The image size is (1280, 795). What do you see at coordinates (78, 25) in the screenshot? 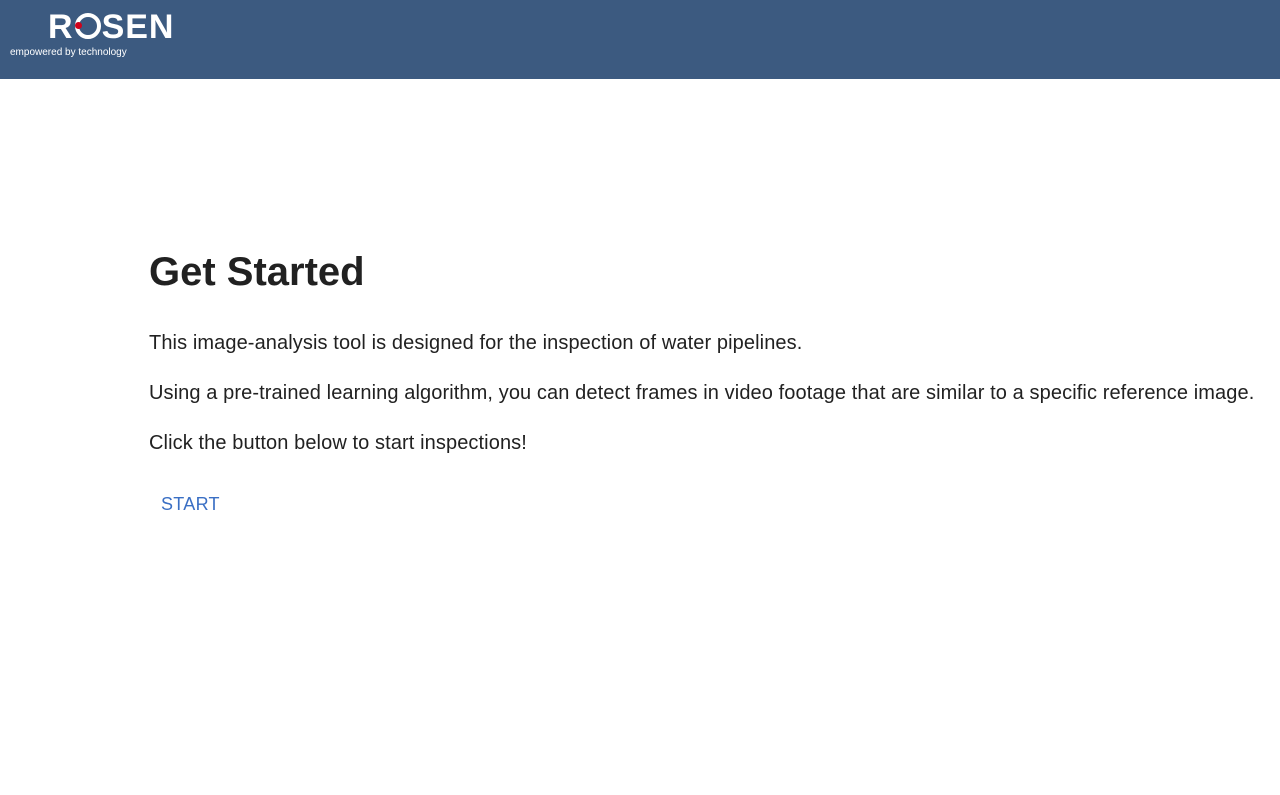
I see `logo-red-dot-icon` at bounding box center [78, 25].